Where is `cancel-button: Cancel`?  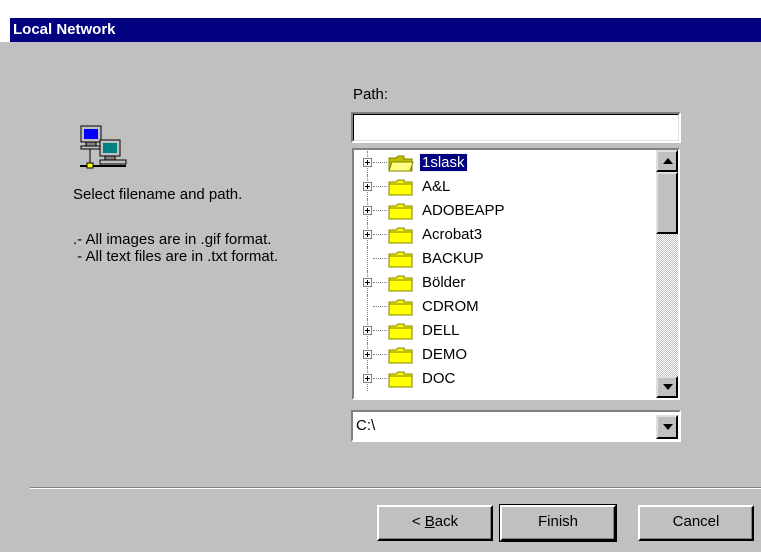 cancel-button: Cancel is located at coordinates (696, 523).